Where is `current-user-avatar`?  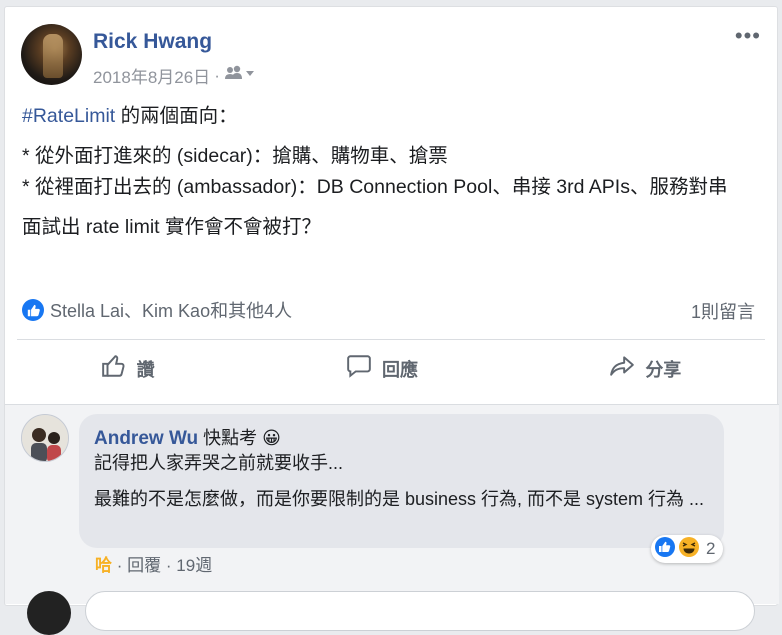
current-user-avatar is located at coordinates (49, 613).